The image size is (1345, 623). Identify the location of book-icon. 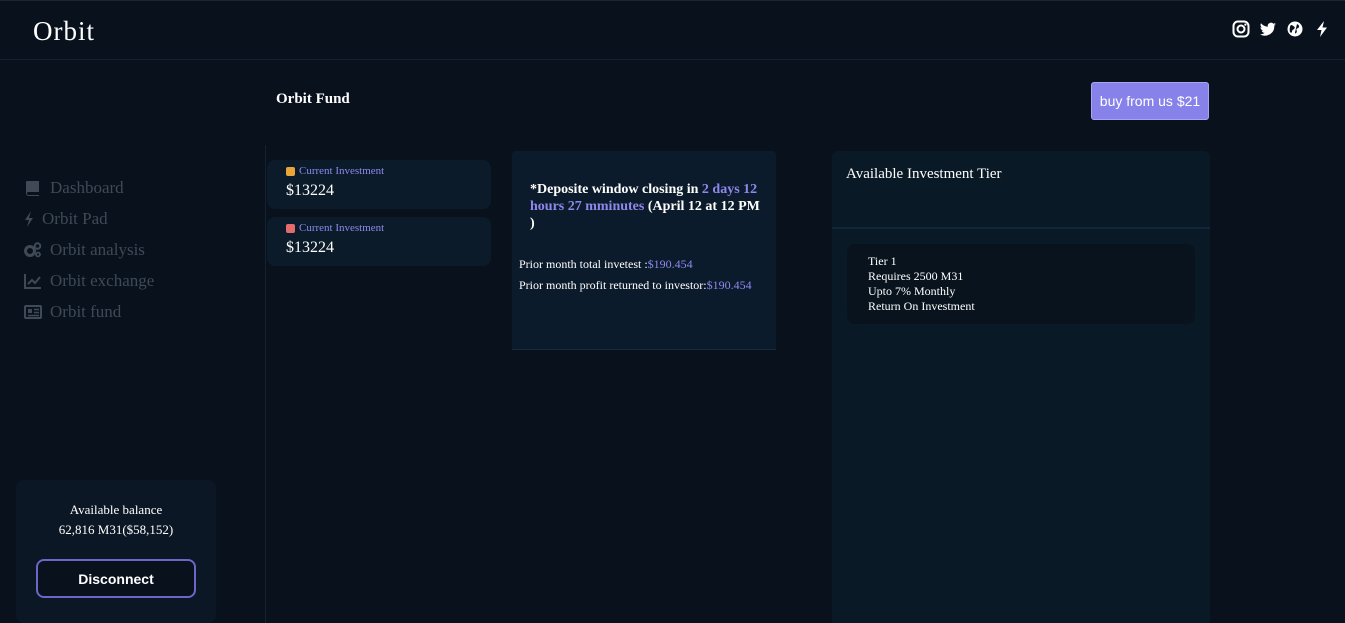
(33, 188).